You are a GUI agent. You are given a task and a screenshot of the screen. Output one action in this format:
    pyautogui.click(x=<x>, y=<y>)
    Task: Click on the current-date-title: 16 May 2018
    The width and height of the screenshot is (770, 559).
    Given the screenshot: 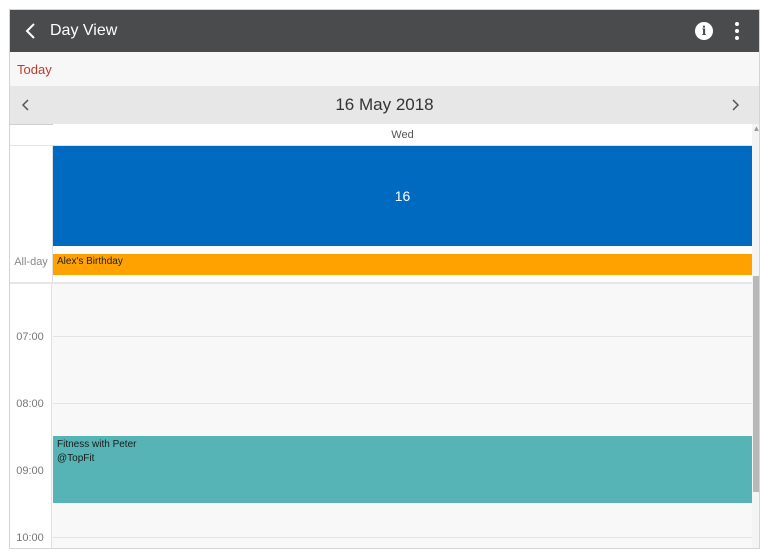 What is the action you would take?
    pyautogui.click(x=384, y=104)
    